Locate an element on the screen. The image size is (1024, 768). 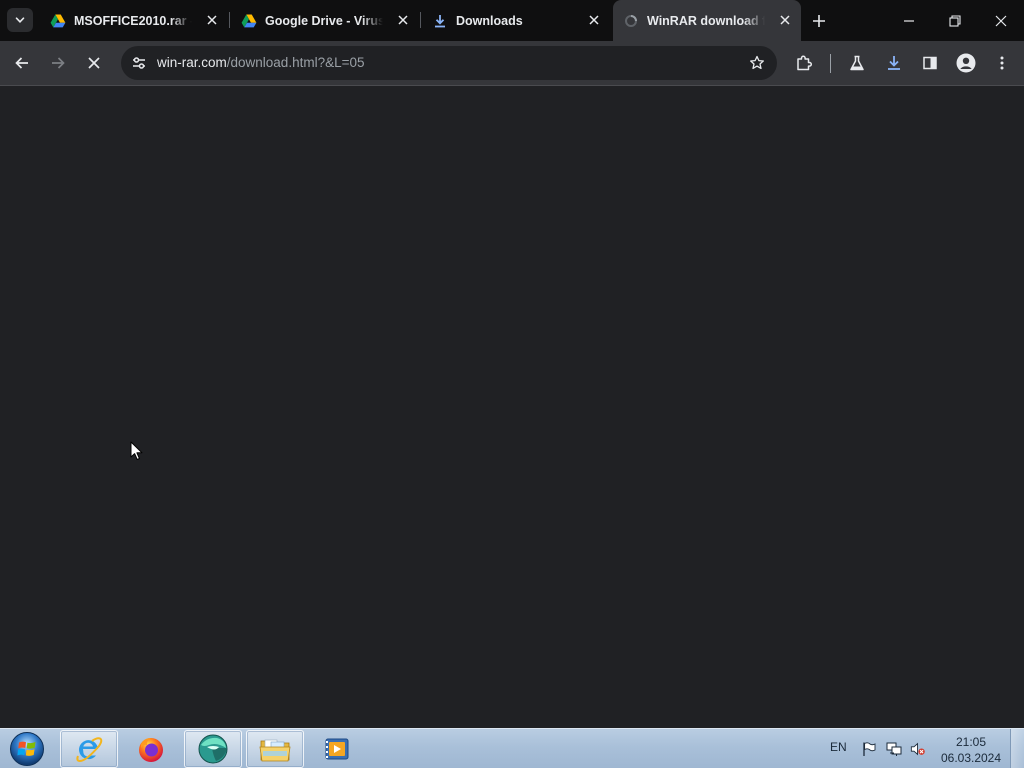
browser-toolbar: win-rar.com/download.html?&L=05 is located at coordinates (512, 63).